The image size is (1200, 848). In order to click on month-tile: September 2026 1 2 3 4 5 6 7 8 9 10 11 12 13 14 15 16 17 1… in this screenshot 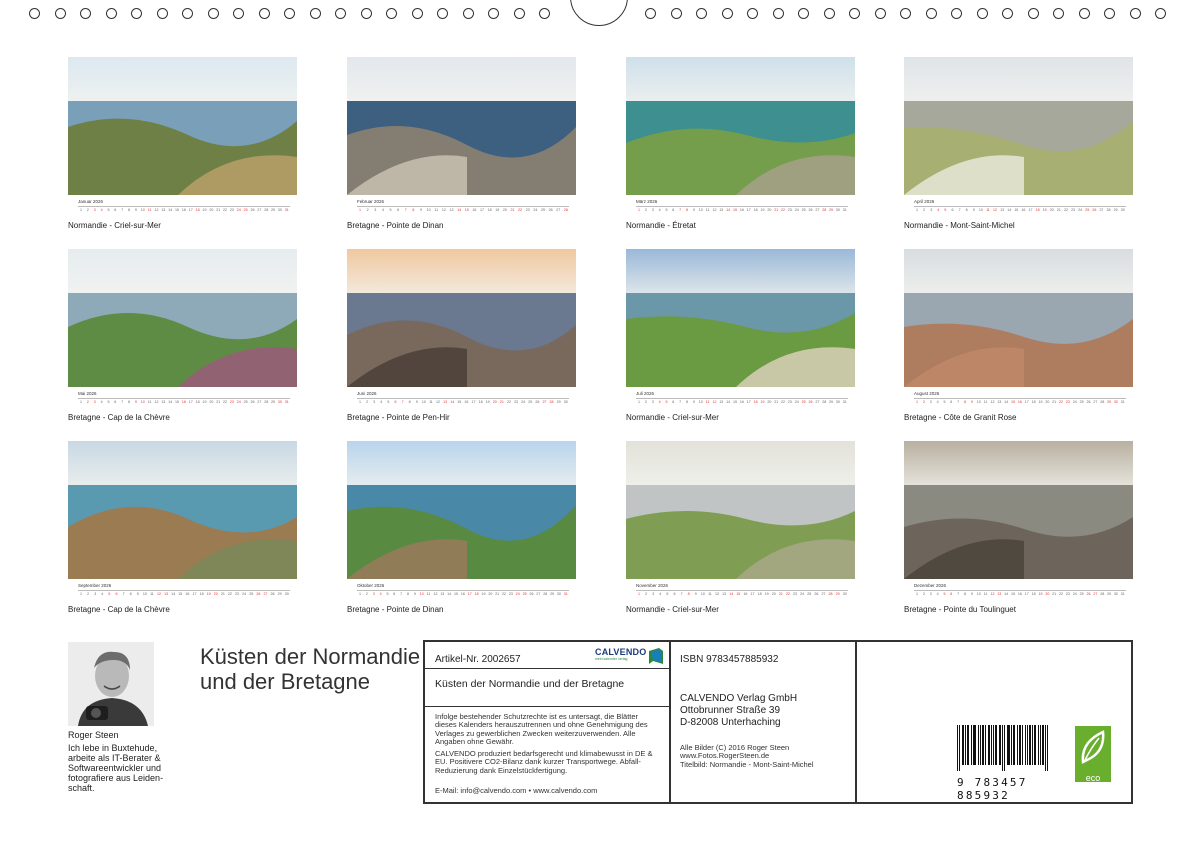, I will do `click(182, 527)`.